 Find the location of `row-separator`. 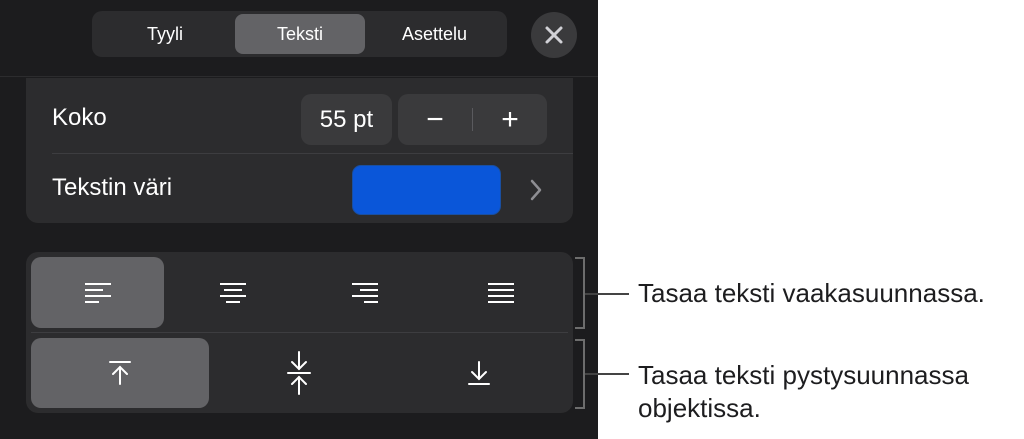

row-separator is located at coordinates (312, 153).